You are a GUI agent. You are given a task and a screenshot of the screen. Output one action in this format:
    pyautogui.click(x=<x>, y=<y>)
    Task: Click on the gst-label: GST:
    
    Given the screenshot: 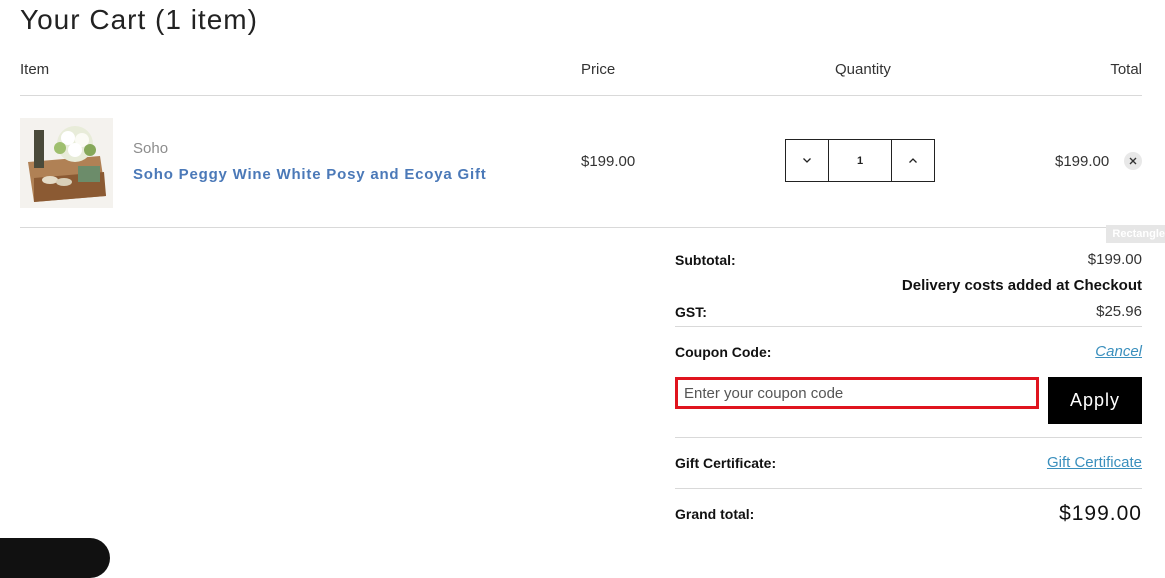 What is the action you would take?
    pyautogui.click(x=691, y=312)
    